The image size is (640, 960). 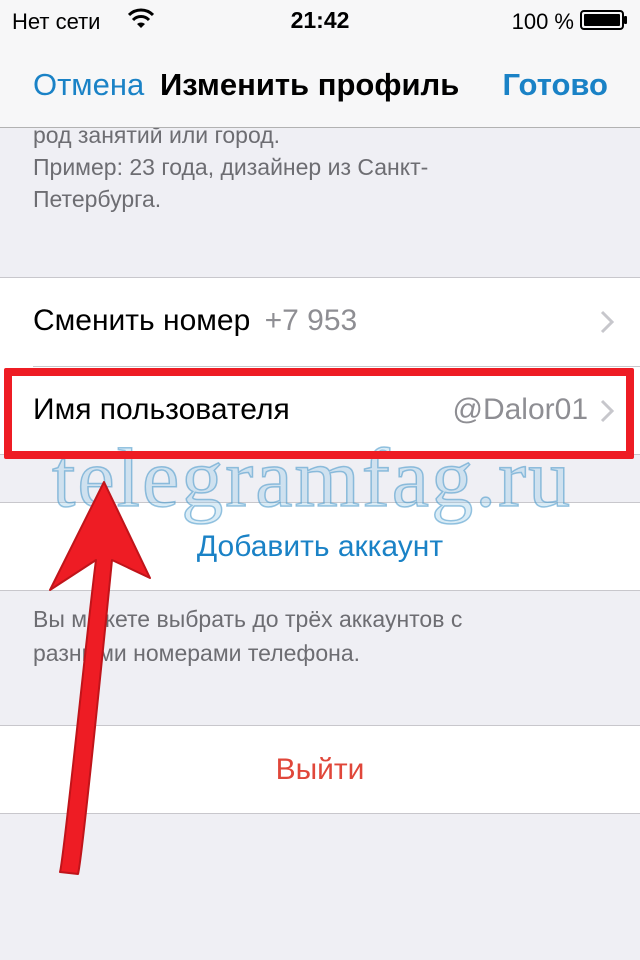 What do you see at coordinates (320, 20) in the screenshot?
I see `status-bar: Нет сети 21:42 100 %` at bounding box center [320, 20].